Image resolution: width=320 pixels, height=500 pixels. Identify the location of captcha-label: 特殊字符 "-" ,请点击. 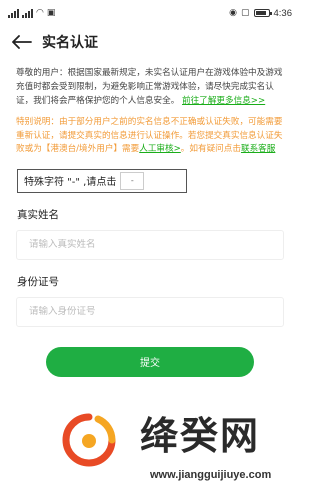
(70, 182).